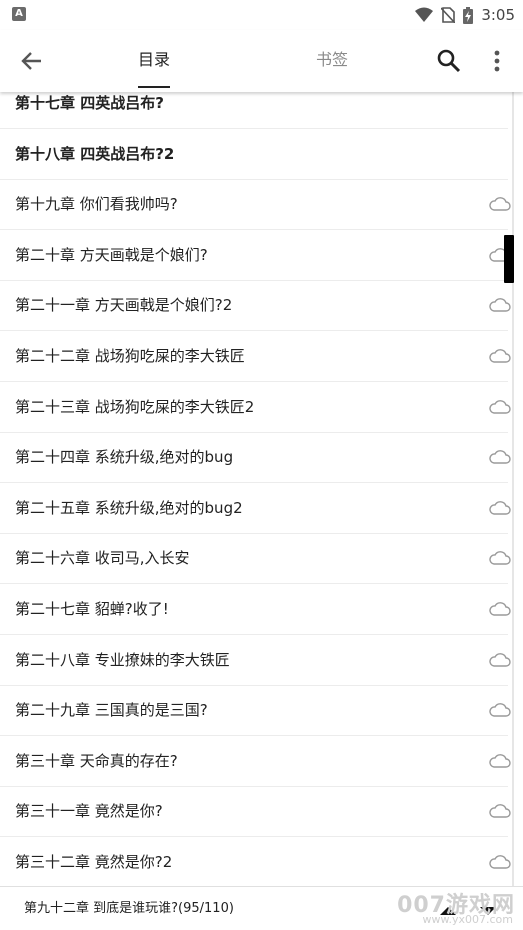 The width and height of the screenshot is (523, 930). I want to click on chapter-title: 第二十一章 方天画戟是个娘们?2, so click(124, 305).